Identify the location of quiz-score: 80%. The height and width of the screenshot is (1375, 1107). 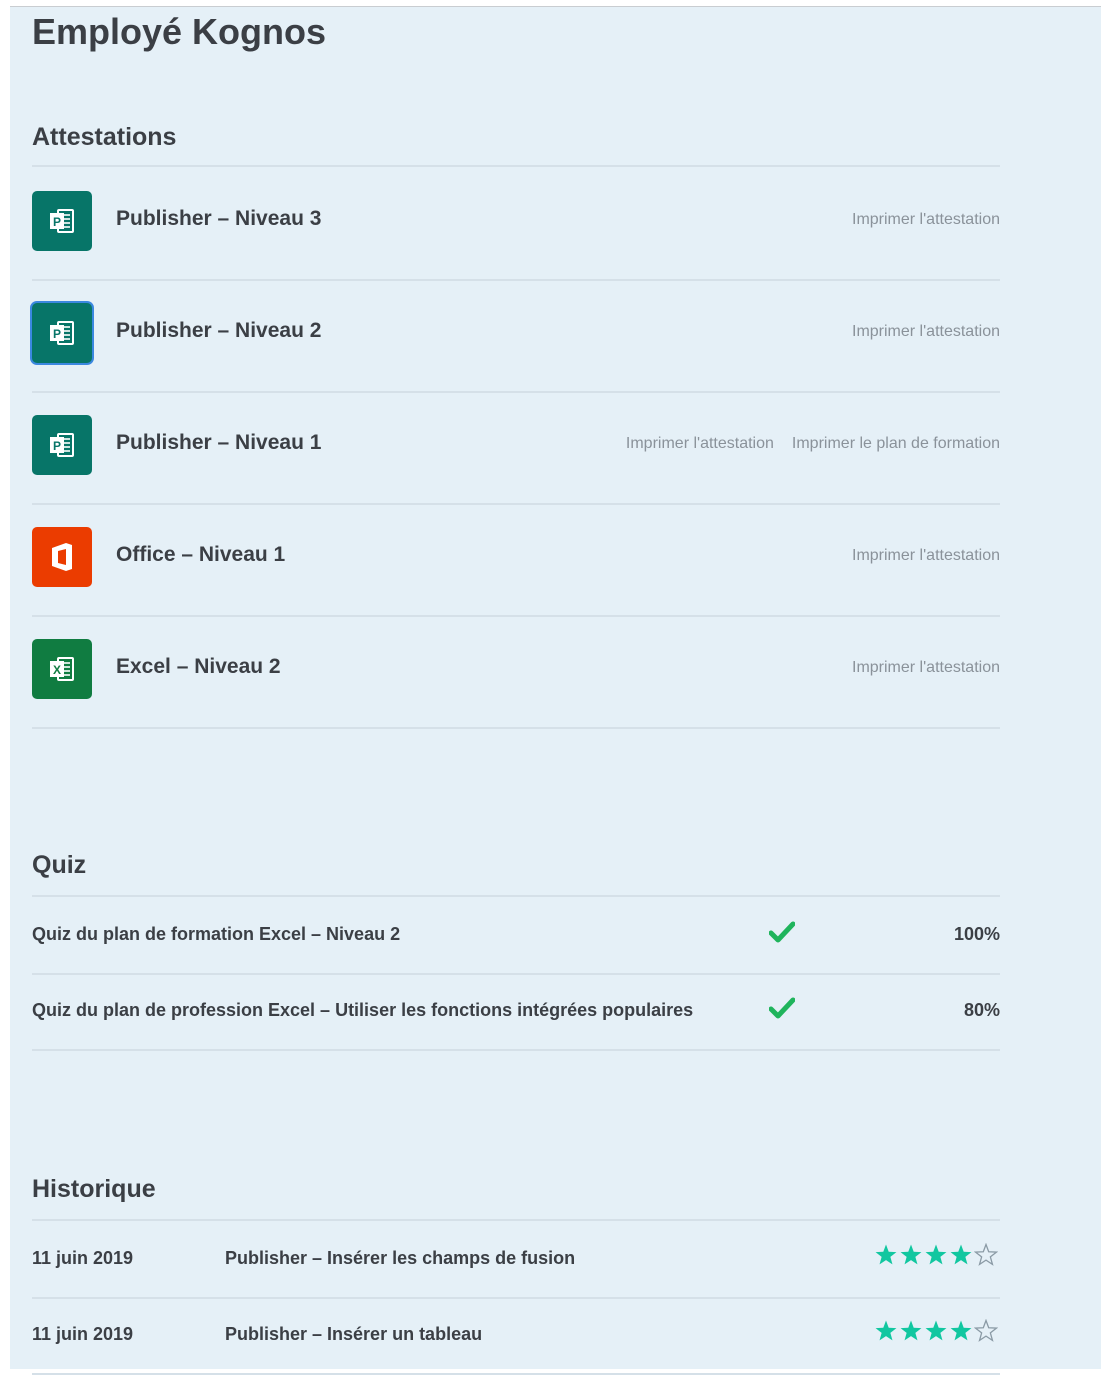
(981, 1010).